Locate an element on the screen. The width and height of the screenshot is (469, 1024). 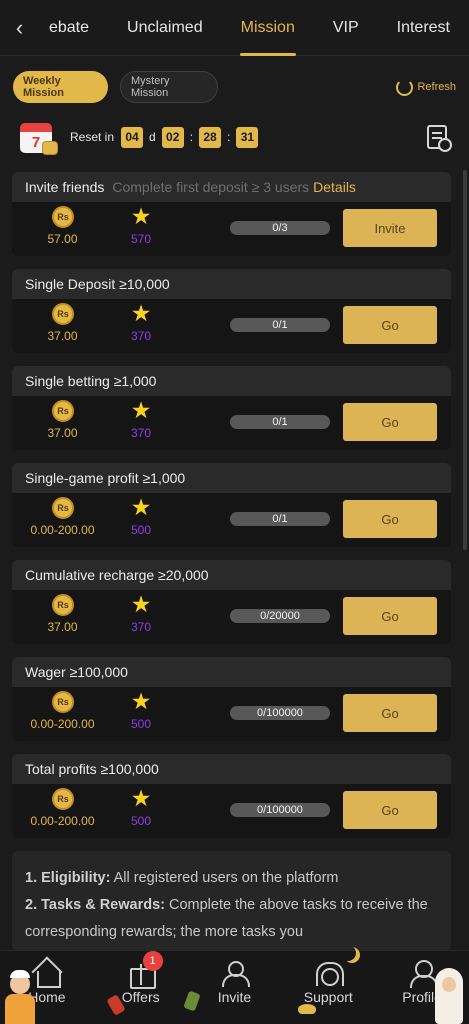
tab-rebate: ebate is located at coordinates (73, 28).